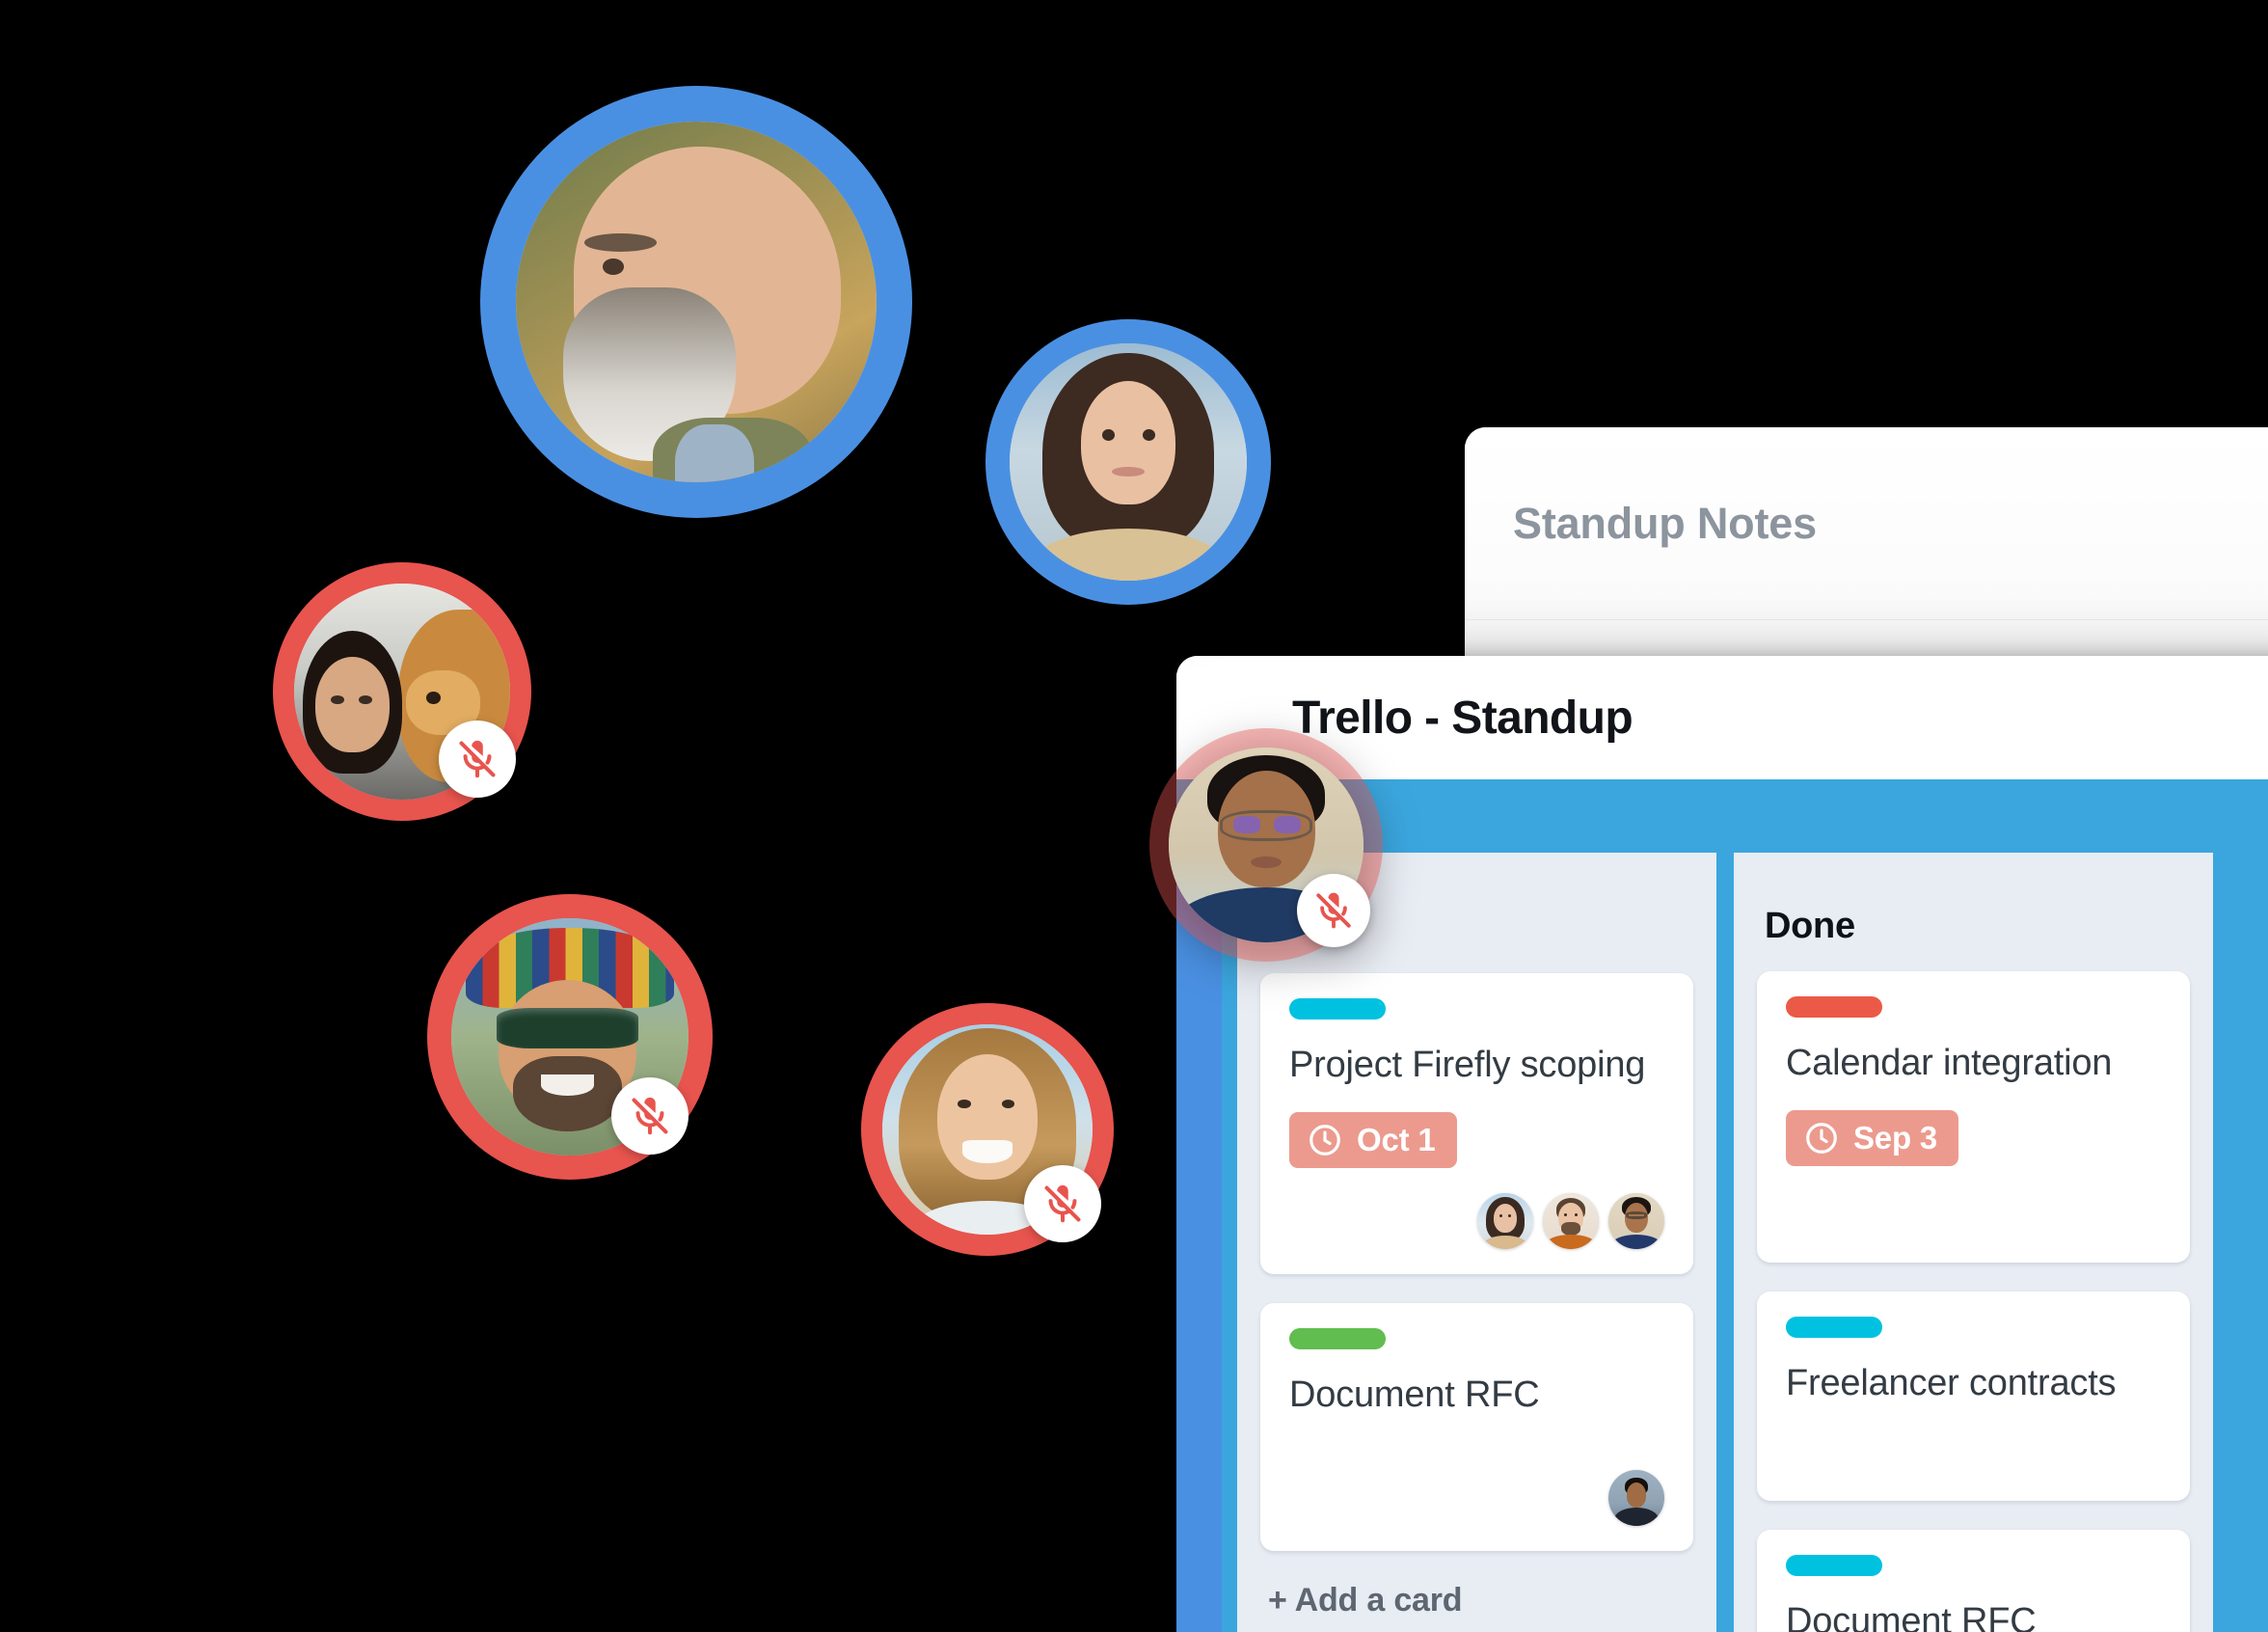 The width and height of the screenshot is (2268, 1632). Describe the element at coordinates (1463, 718) in the screenshot. I see `trello-window-title: Trello - Standup` at that location.